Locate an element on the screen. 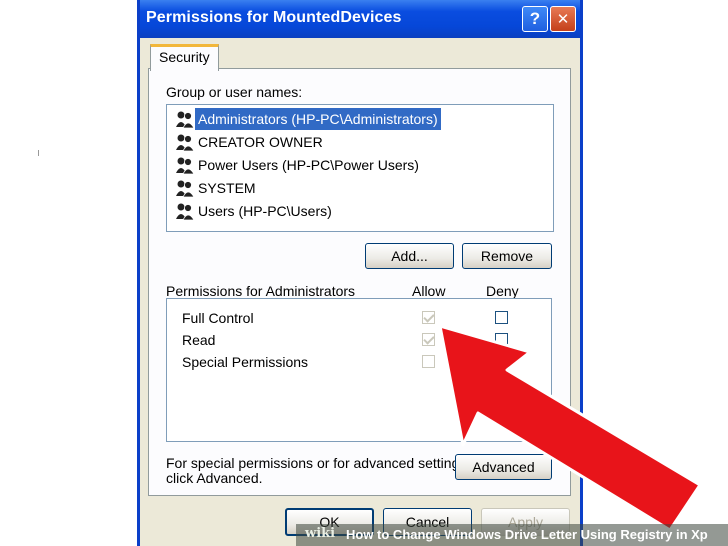 The height and width of the screenshot is (546, 728). help-icon: ? is located at coordinates (535, 18).